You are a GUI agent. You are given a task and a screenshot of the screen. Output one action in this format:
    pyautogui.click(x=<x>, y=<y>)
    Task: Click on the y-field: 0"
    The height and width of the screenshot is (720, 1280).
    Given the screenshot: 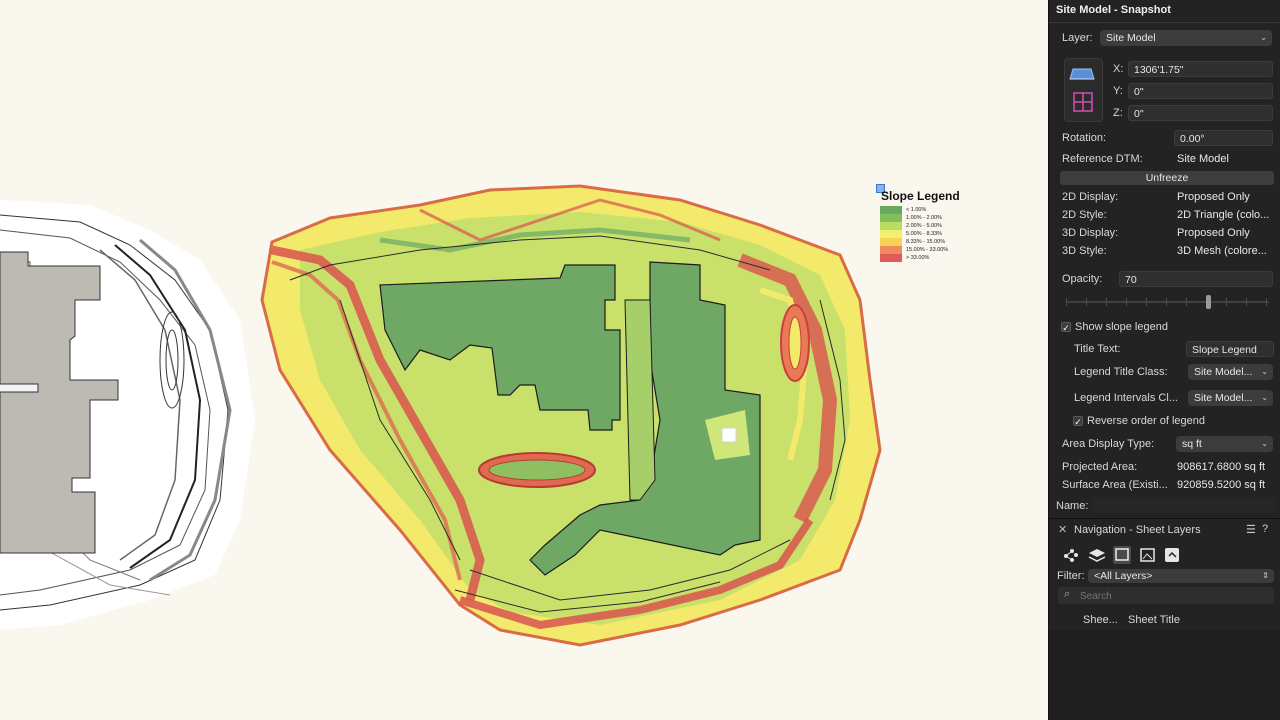 What is the action you would take?
    pyautogui.click(x=1200, y=91)
    